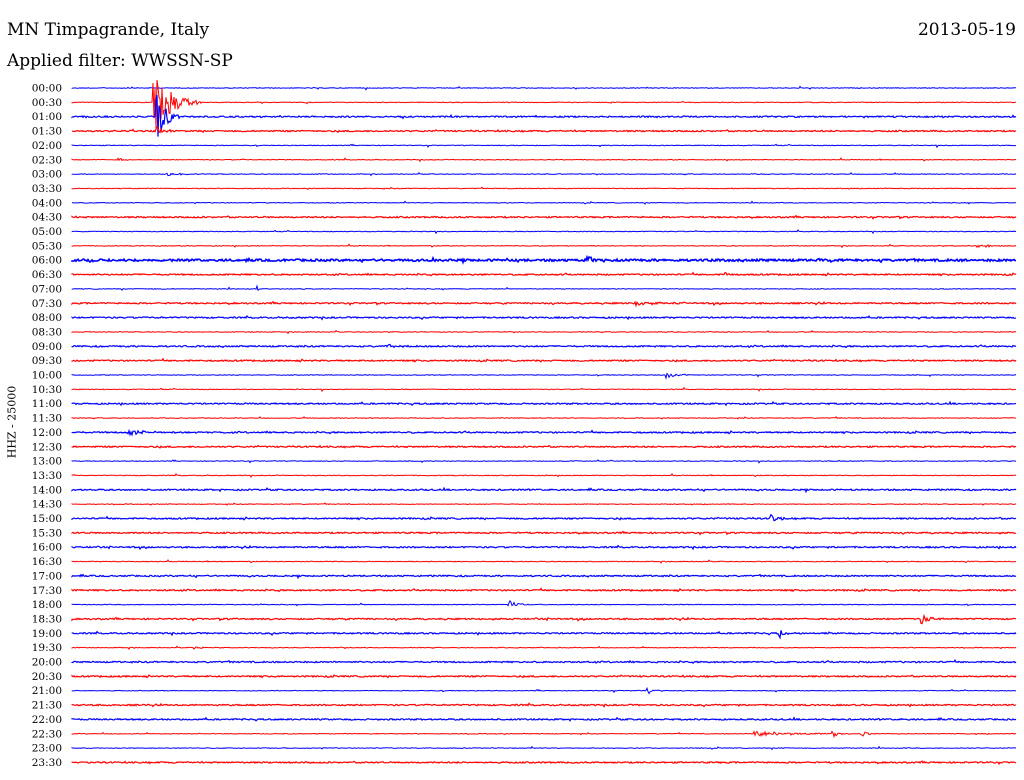  I want to click on time-tick-label: 08:00, so click(47, 318).